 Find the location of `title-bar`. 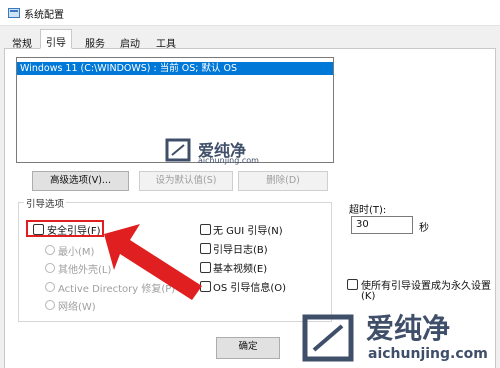

title-bar is located at coordinates (250, 13).